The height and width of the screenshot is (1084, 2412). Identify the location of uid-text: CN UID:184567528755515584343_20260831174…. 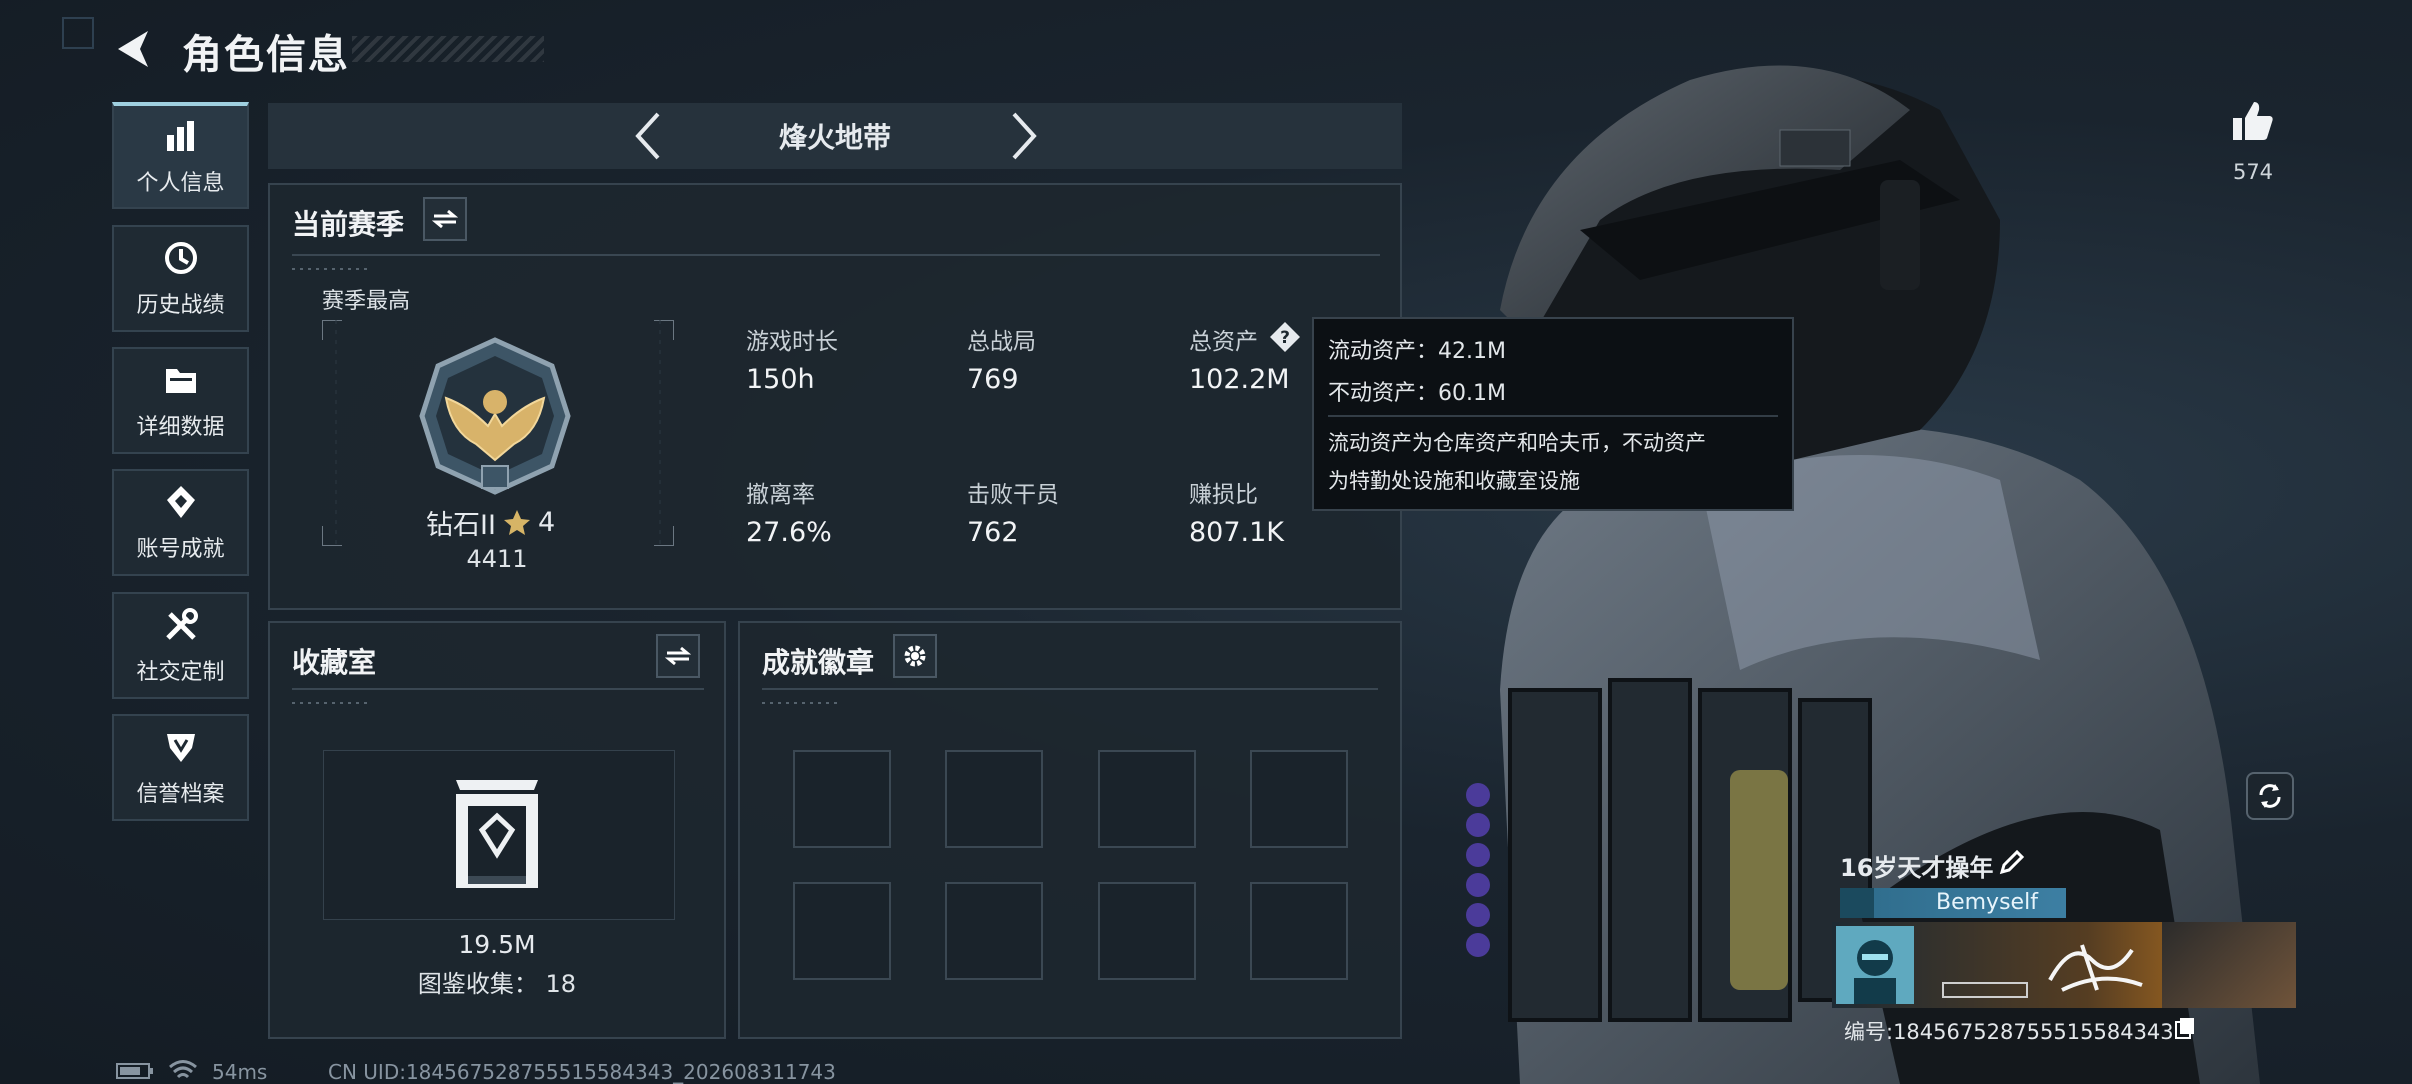
(582, 1072).